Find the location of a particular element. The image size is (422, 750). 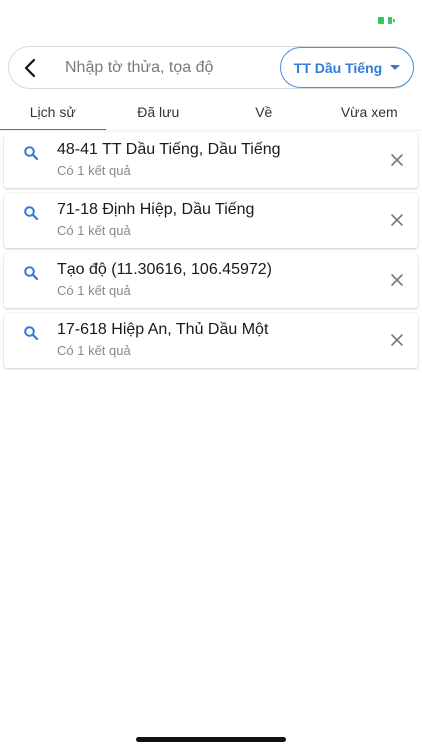

list-item: 71-18 Định Hiệp, Dầu Tiếng Có 1 kết quả is located at coordinates (211, 220).